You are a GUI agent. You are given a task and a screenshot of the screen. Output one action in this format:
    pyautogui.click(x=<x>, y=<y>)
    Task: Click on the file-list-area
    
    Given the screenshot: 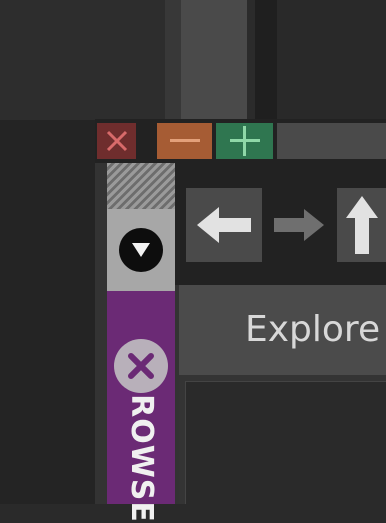 What is the action you would take?
    pyautogui.click(x=285, y=442)
    